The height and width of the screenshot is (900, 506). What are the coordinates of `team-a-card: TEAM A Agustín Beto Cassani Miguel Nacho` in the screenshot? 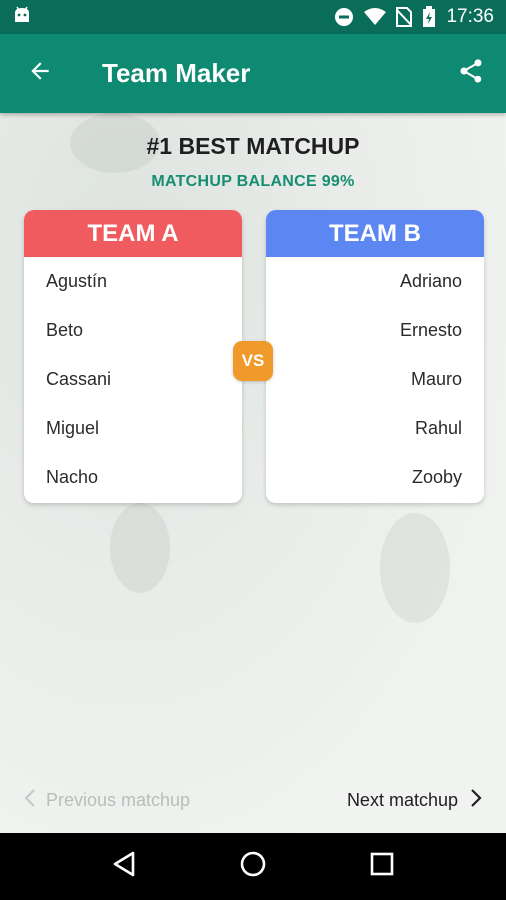 It's located at (133, 356).